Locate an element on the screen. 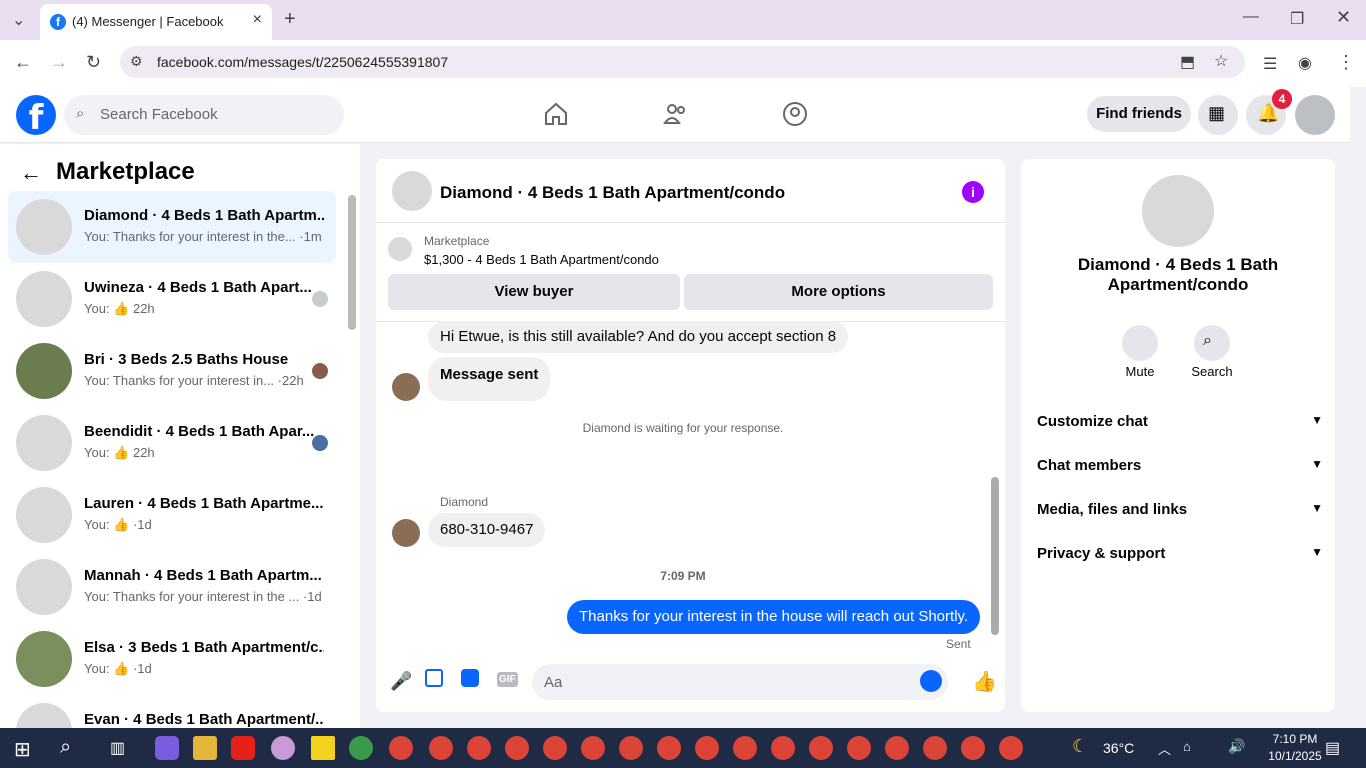 The height and width of the screenshot is (768, 1366). url-text: facebook.com/messages/t/2250624555391807 is located at coordinates (302, 62).